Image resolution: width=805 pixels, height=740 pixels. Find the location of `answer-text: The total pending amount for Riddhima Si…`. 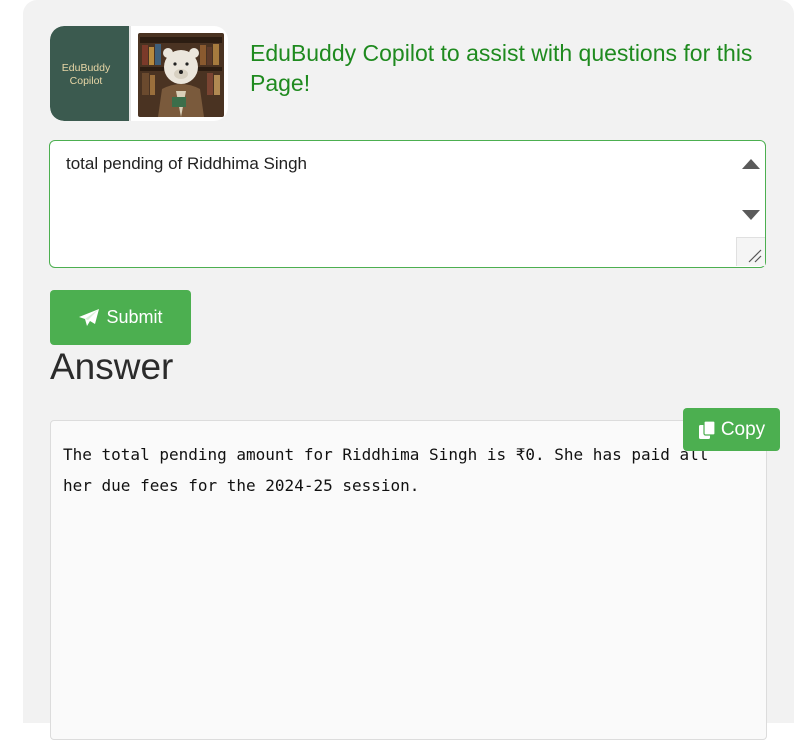

answer-text: The total pending amount for Riddhima Si… is located at coordinates (391, 470).